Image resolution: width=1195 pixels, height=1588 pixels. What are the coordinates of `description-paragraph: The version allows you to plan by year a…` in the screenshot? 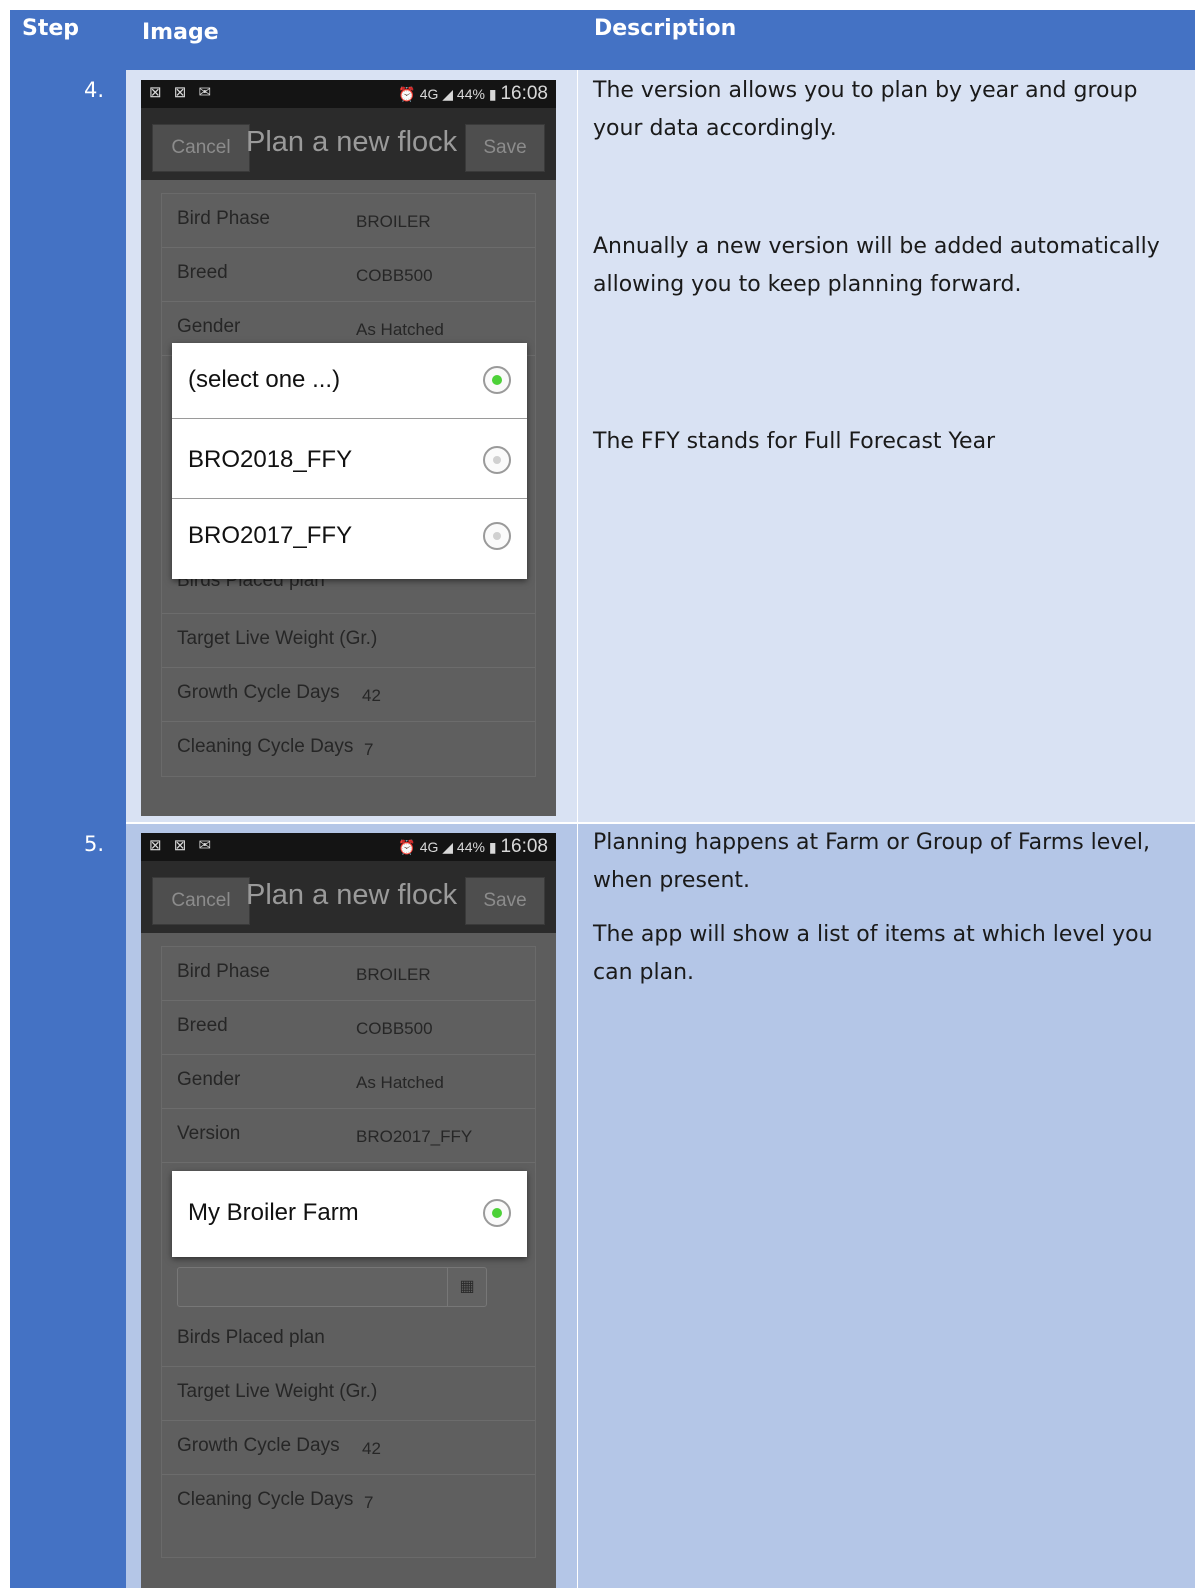 It's located at (865, 109).